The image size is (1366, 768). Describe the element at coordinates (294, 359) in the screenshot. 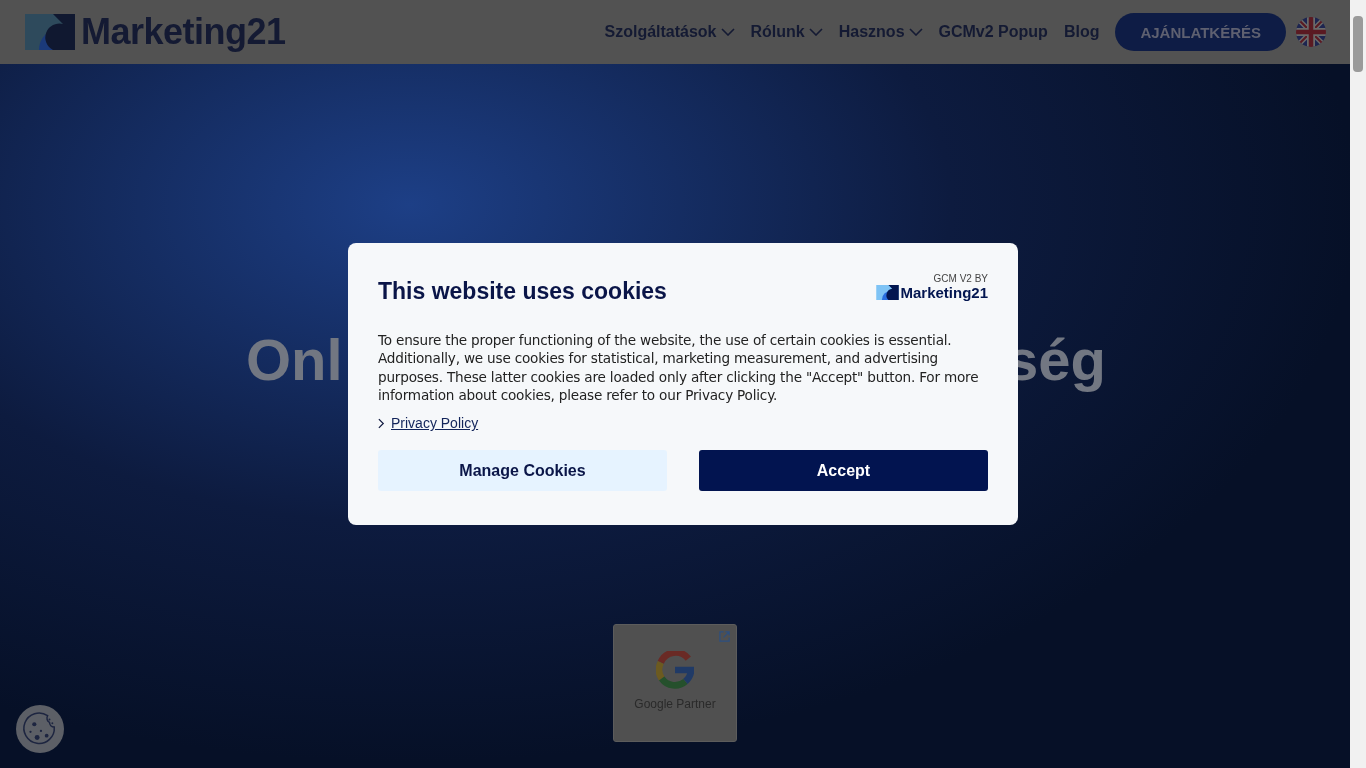

I see `hero-heading: Onl` at that location.